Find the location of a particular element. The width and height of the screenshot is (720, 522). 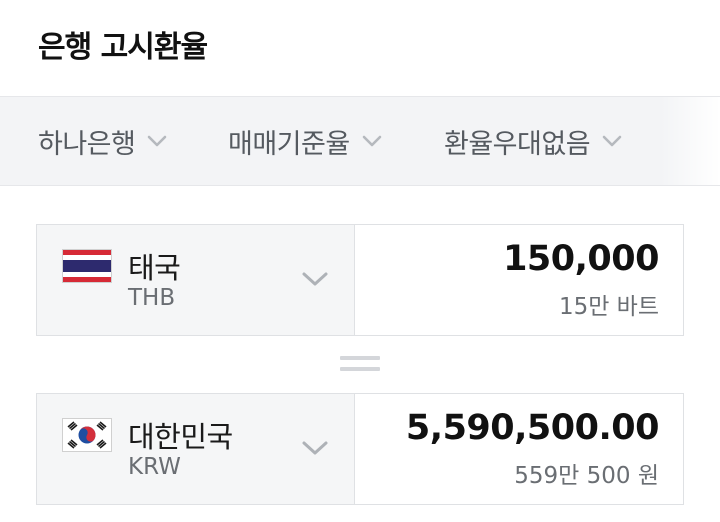

from-currency-selector: 태국 THB is located at coordinates (196, 280).